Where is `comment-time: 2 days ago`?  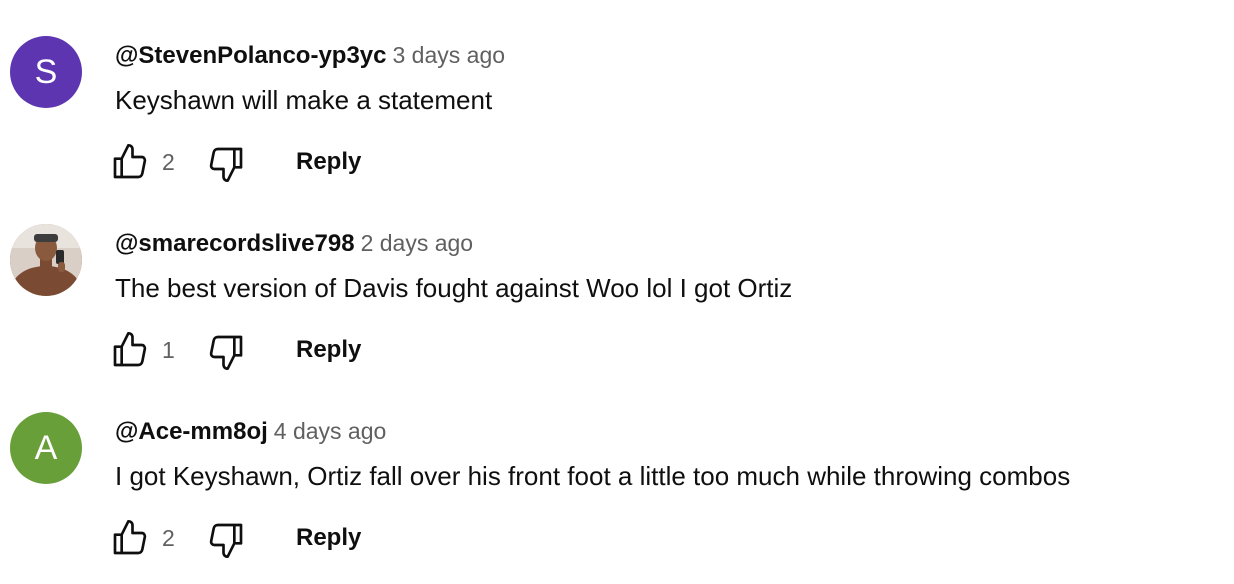
comment-time: 2 days ago is located at coordinates (417, 243).